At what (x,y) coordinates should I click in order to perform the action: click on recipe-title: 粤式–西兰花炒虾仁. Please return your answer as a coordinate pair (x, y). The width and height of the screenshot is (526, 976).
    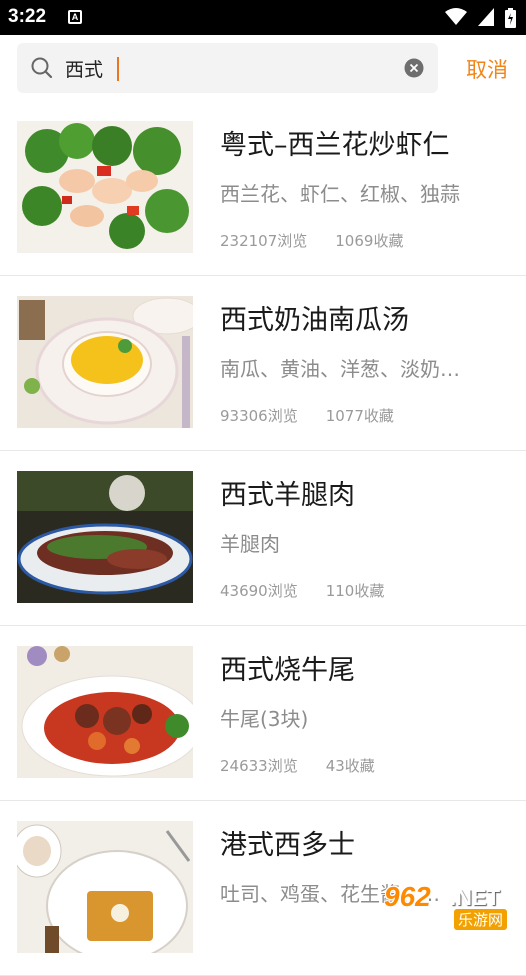
    Looking at the image, I should click on (335, 142).